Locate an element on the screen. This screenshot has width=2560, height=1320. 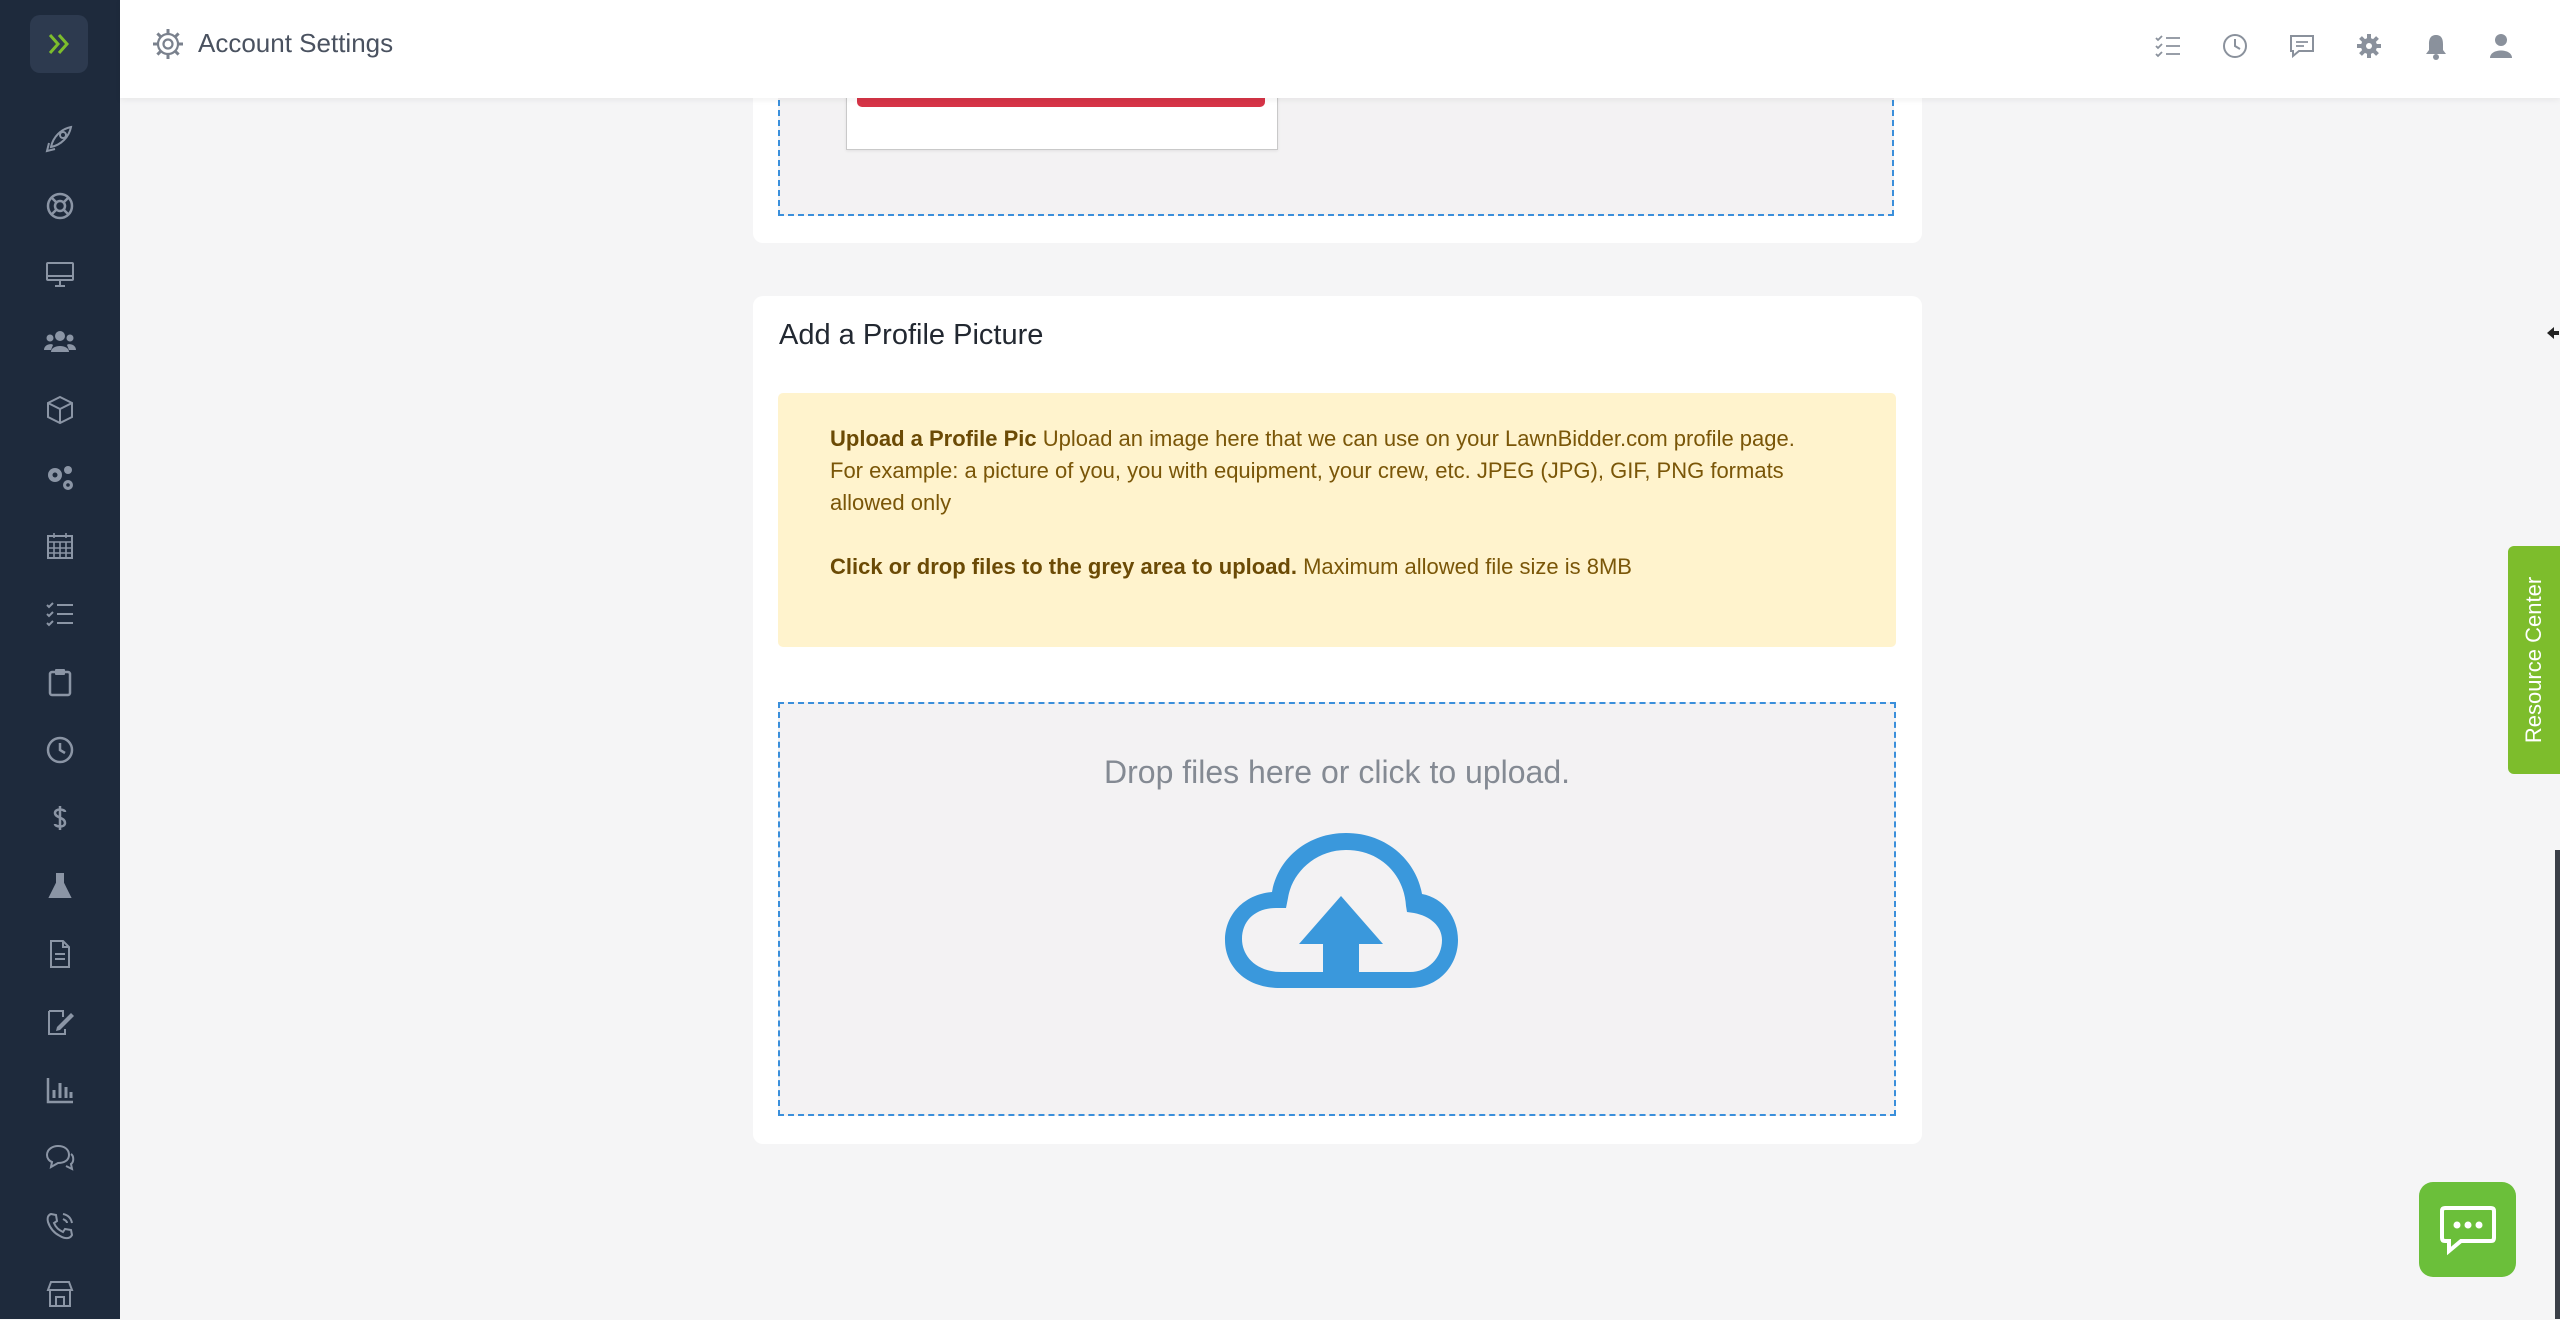
desktop-icon is located at coordinates (60, 274).